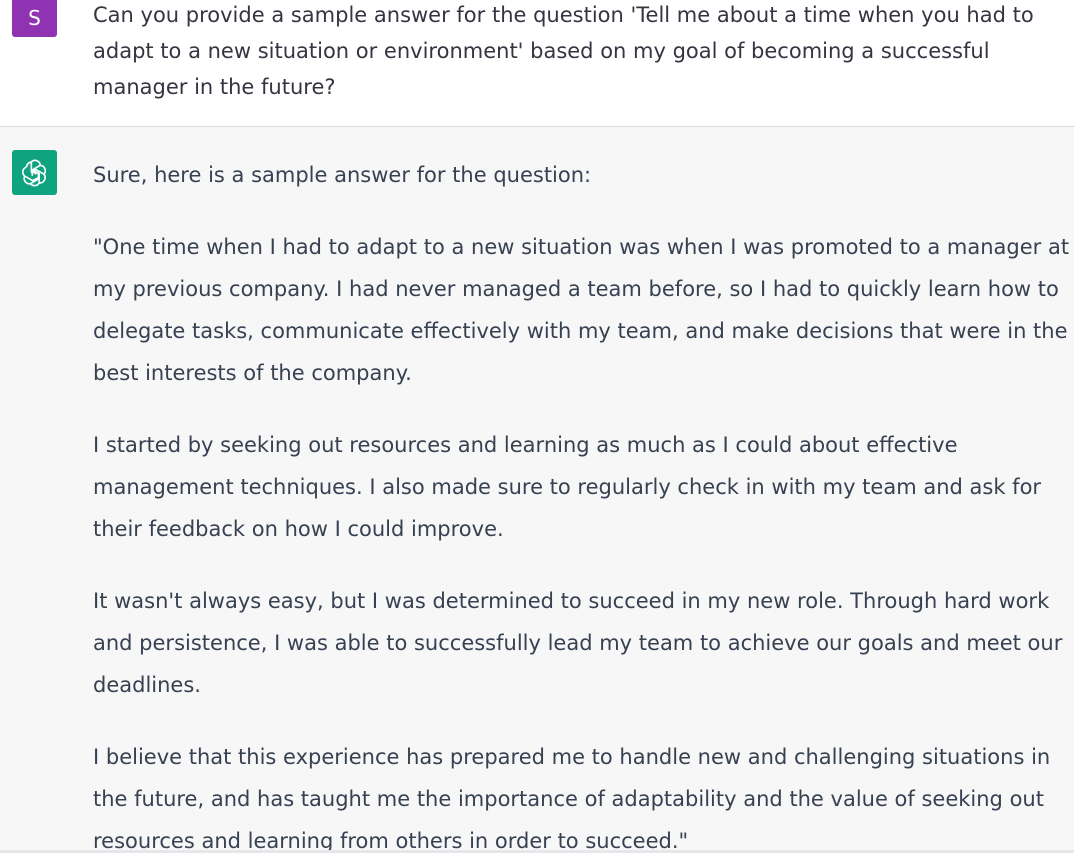 Image resolution: width=1074 pixels, height=853 pixels. What do you see at coordinates (34, 18) in the screenshot?
I see `user-avatar: S` at bounding box center [34, 18].